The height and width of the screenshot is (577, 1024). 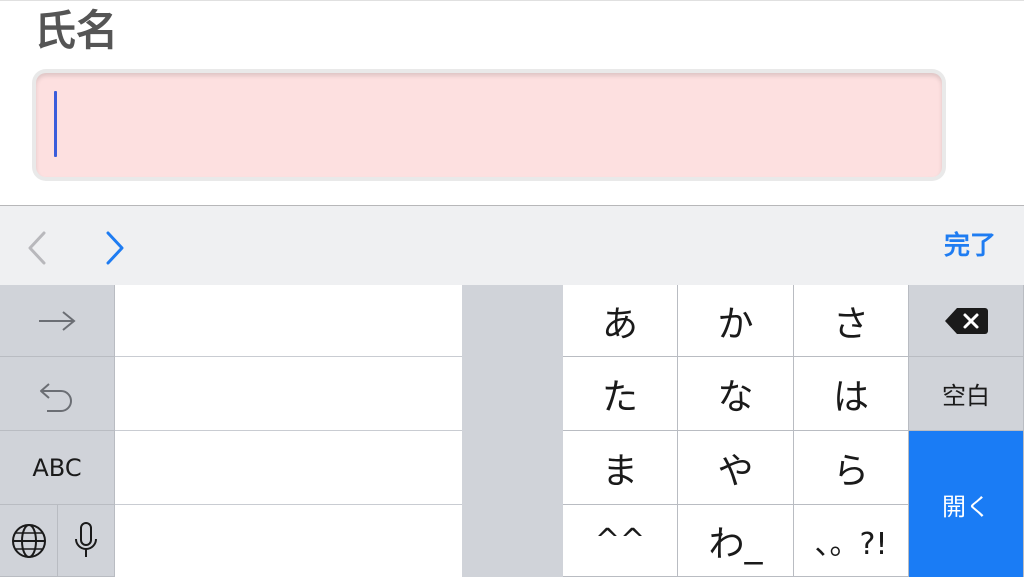 I want to click on next-candidate-key, so click(x=57, y=321).